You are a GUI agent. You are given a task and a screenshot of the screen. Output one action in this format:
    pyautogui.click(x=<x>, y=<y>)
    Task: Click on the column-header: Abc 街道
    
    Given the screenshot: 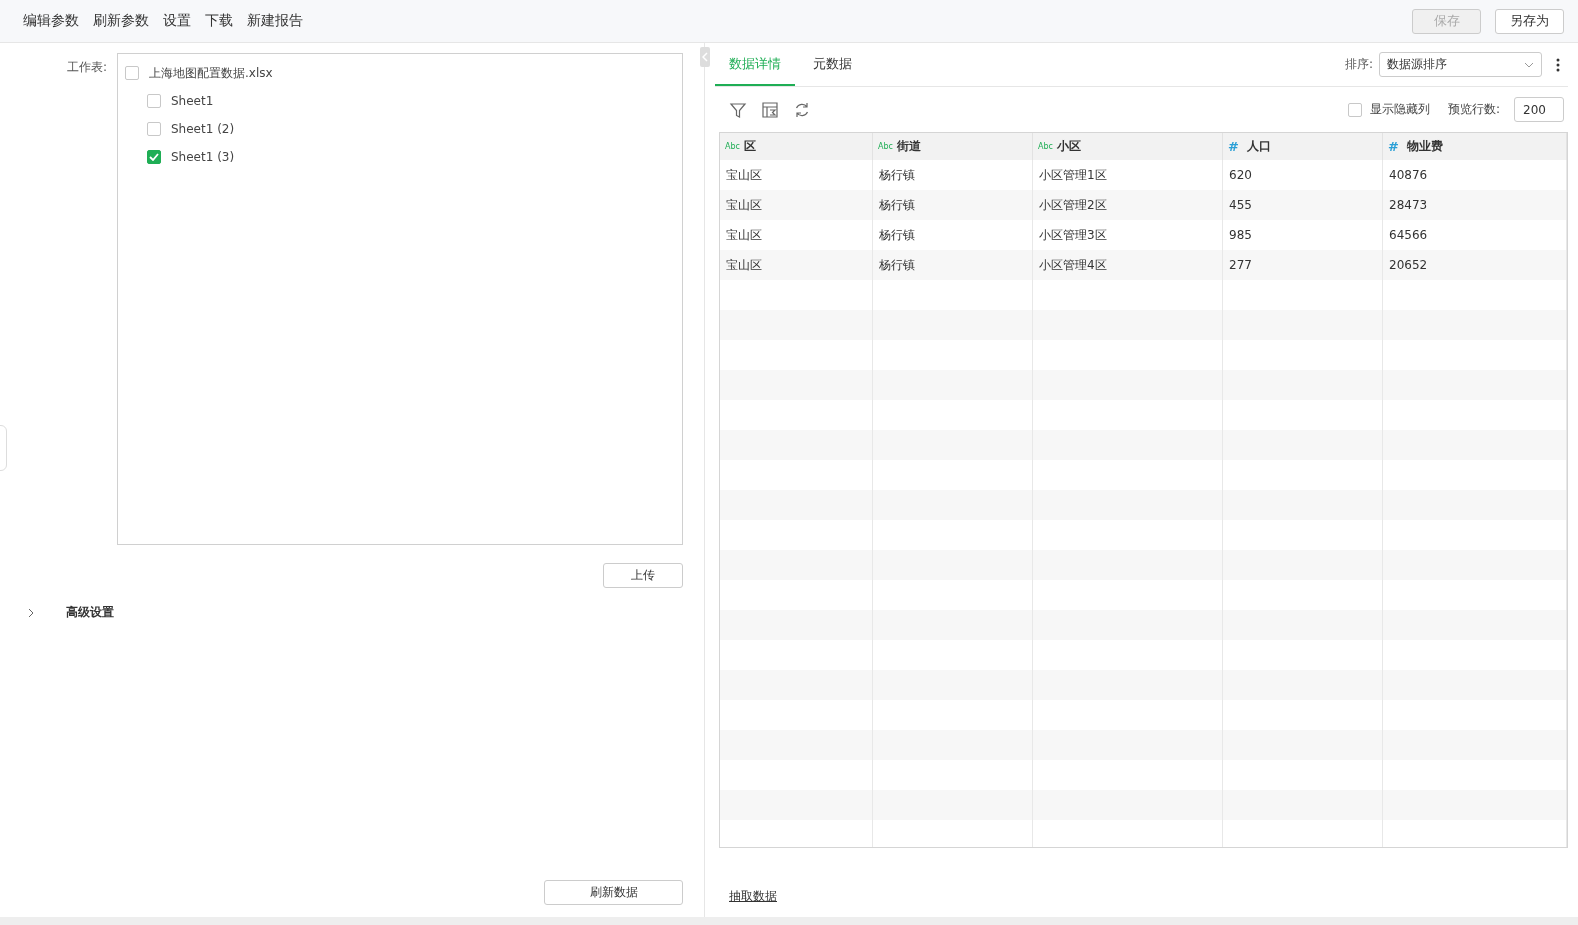 What is the action you would take?
    pyautogui.click(x=953, y=146)
    